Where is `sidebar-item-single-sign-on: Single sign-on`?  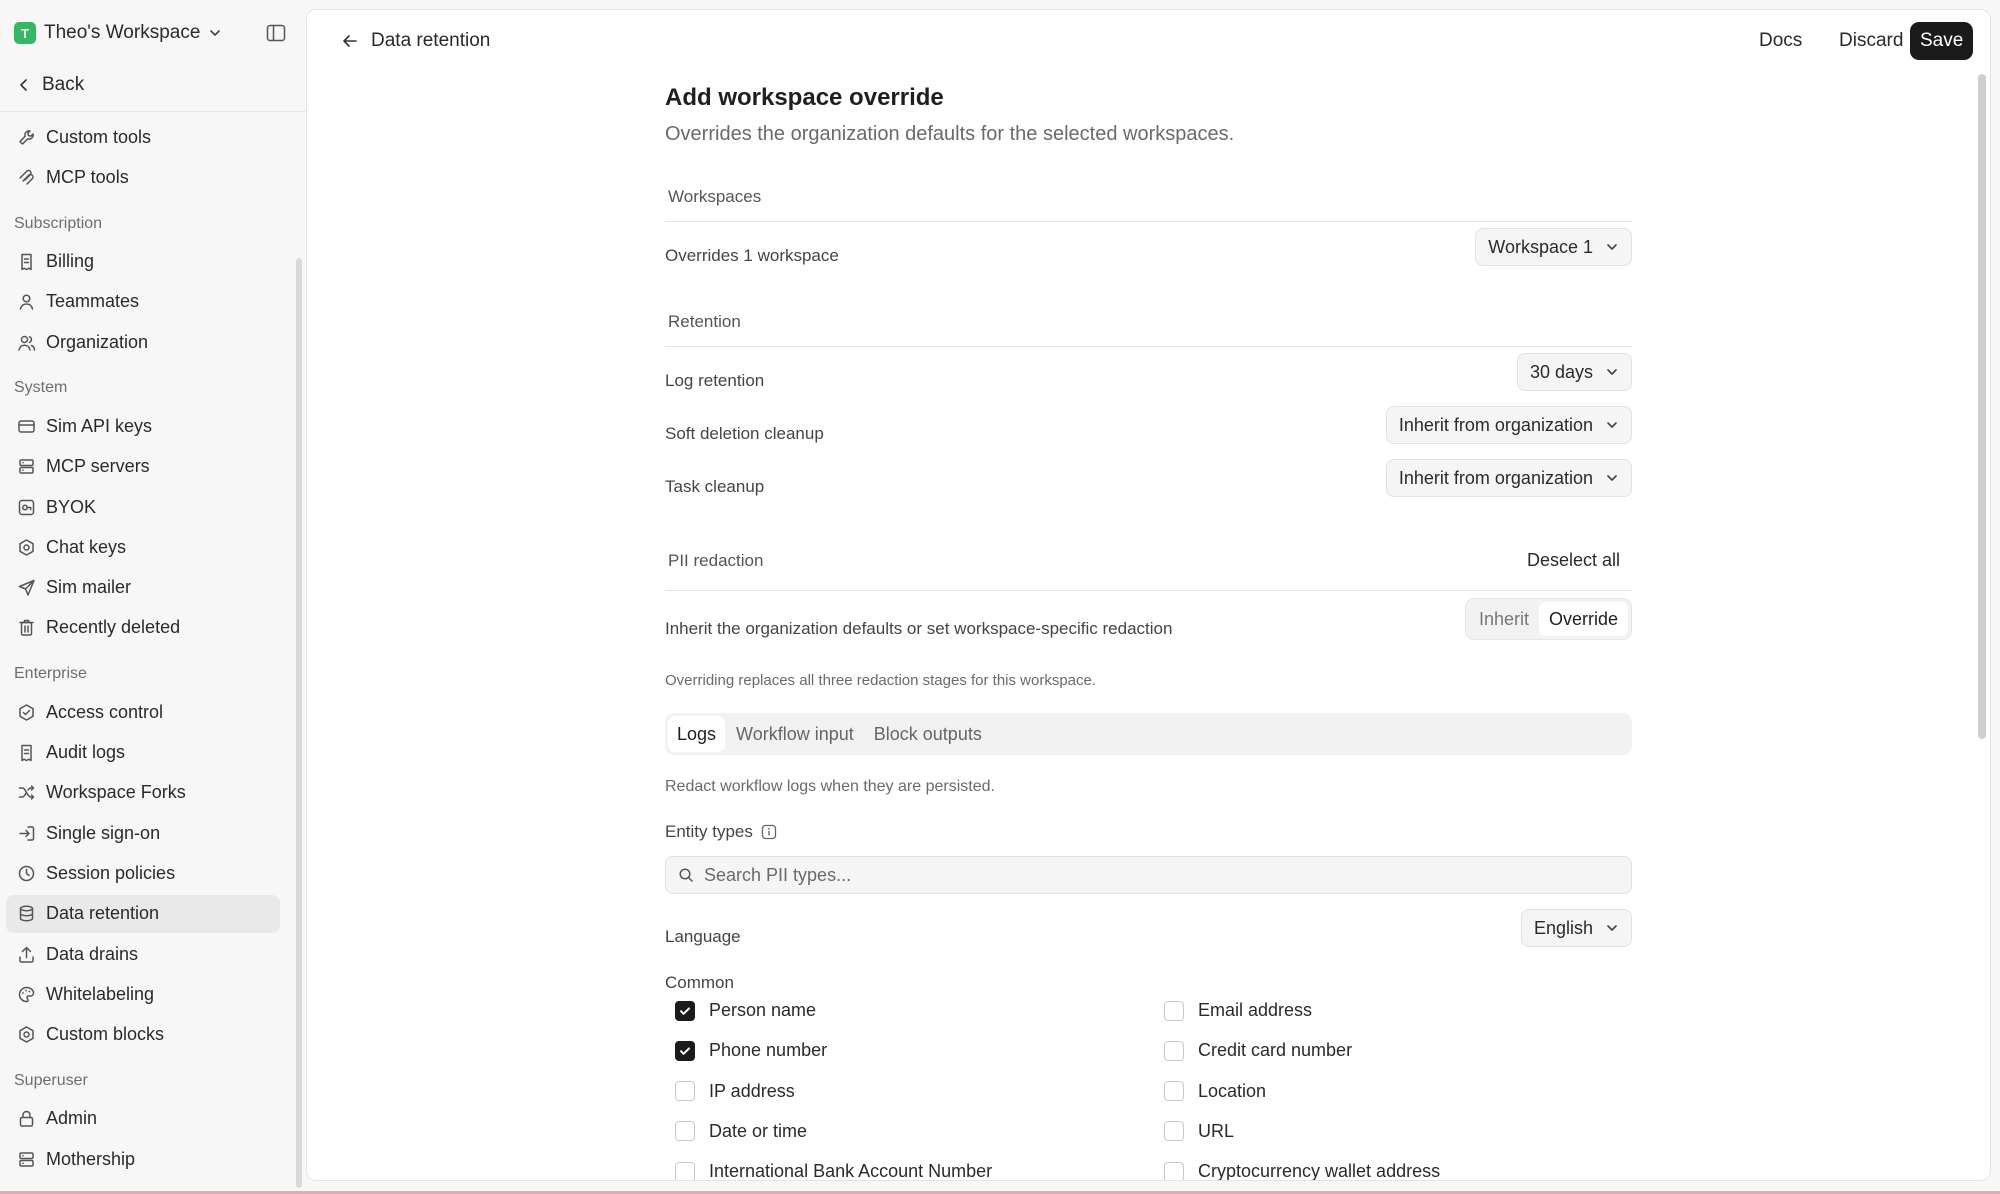
sidebar-item-single-sign-on: Single sign-on is located at coordinates (143, 833).